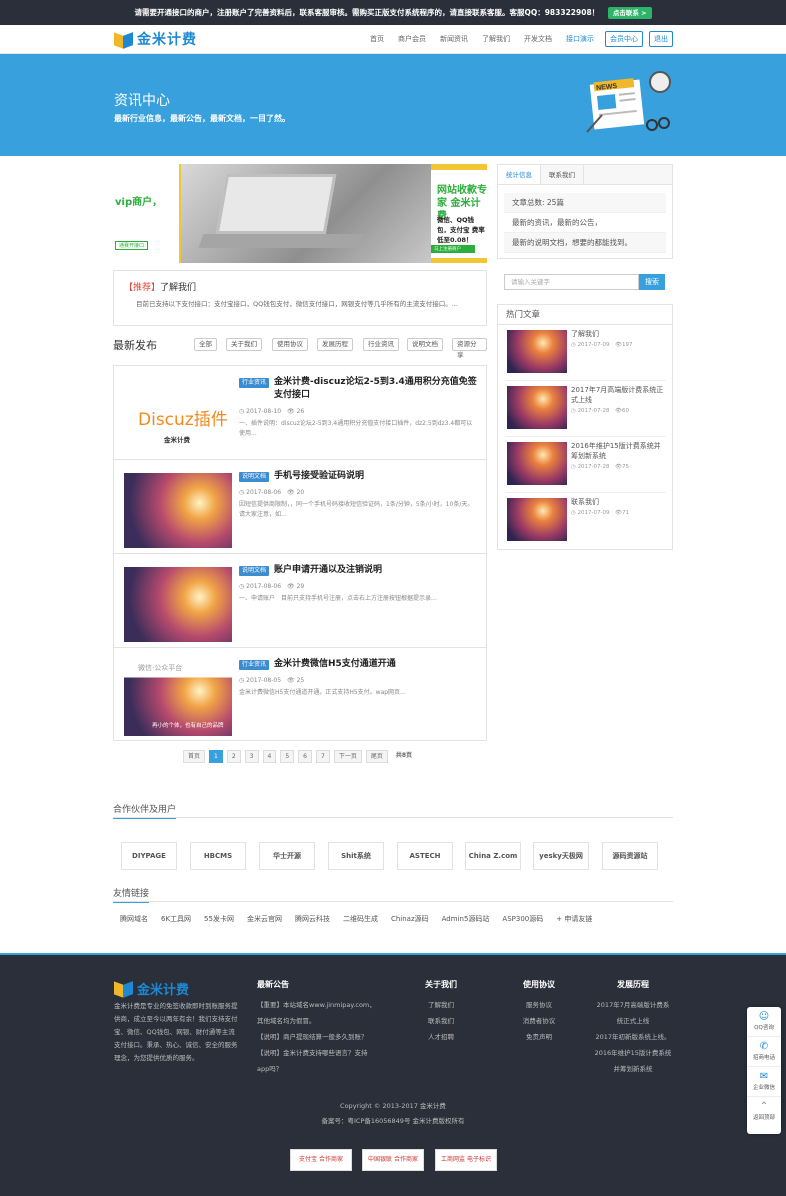 This screenshot has width=786, height=1196. I want to click on page-3: 3, so click(251, 756).